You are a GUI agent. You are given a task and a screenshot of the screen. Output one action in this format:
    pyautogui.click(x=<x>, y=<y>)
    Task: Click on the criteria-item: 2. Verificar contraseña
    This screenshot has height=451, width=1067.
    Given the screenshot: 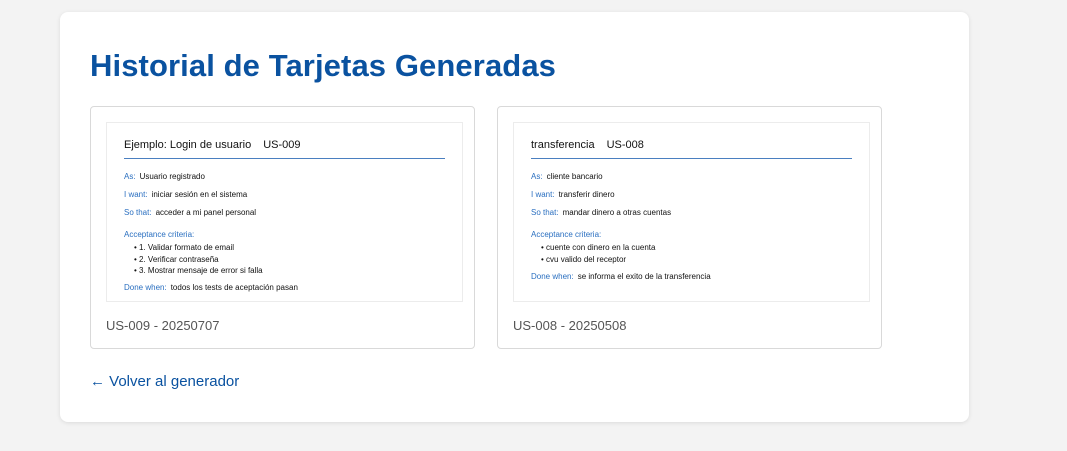 What is the action you would take?
    pyautogui.click(x=198, y=260)
    